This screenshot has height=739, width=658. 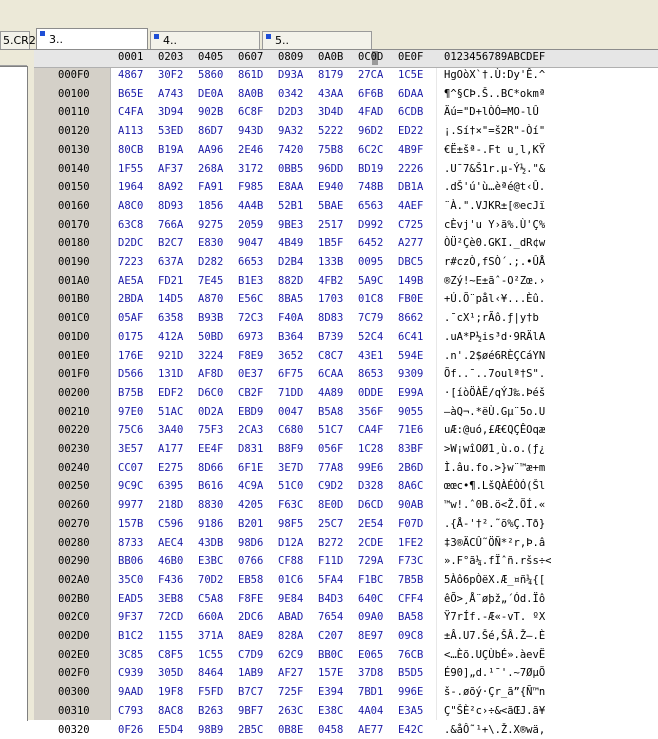 I want to click on hex-word: 0458, so click(x=330, y=730).